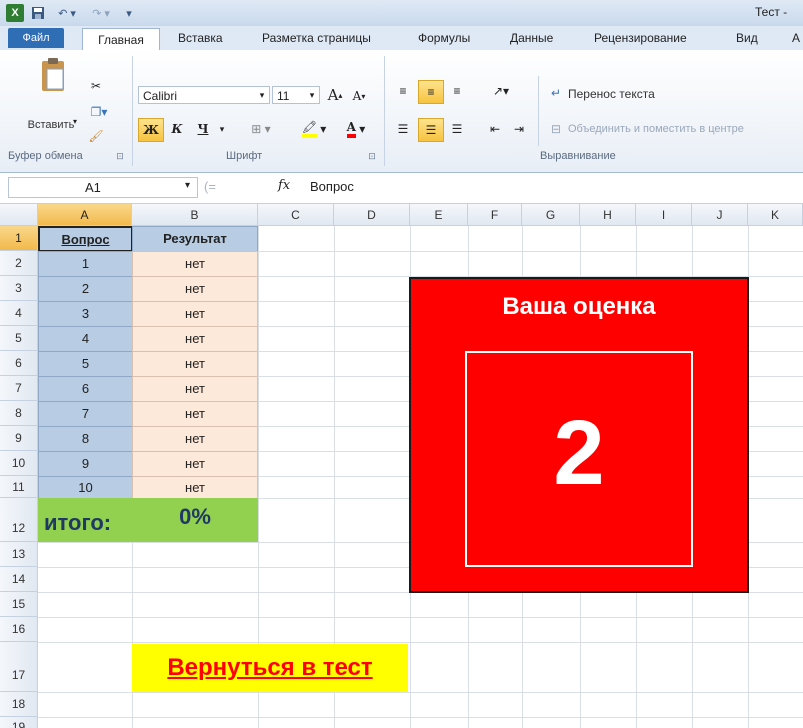 The width and height of the screenshot is (803, 728). I want to click on question-cell: 7, so click(85, 414).